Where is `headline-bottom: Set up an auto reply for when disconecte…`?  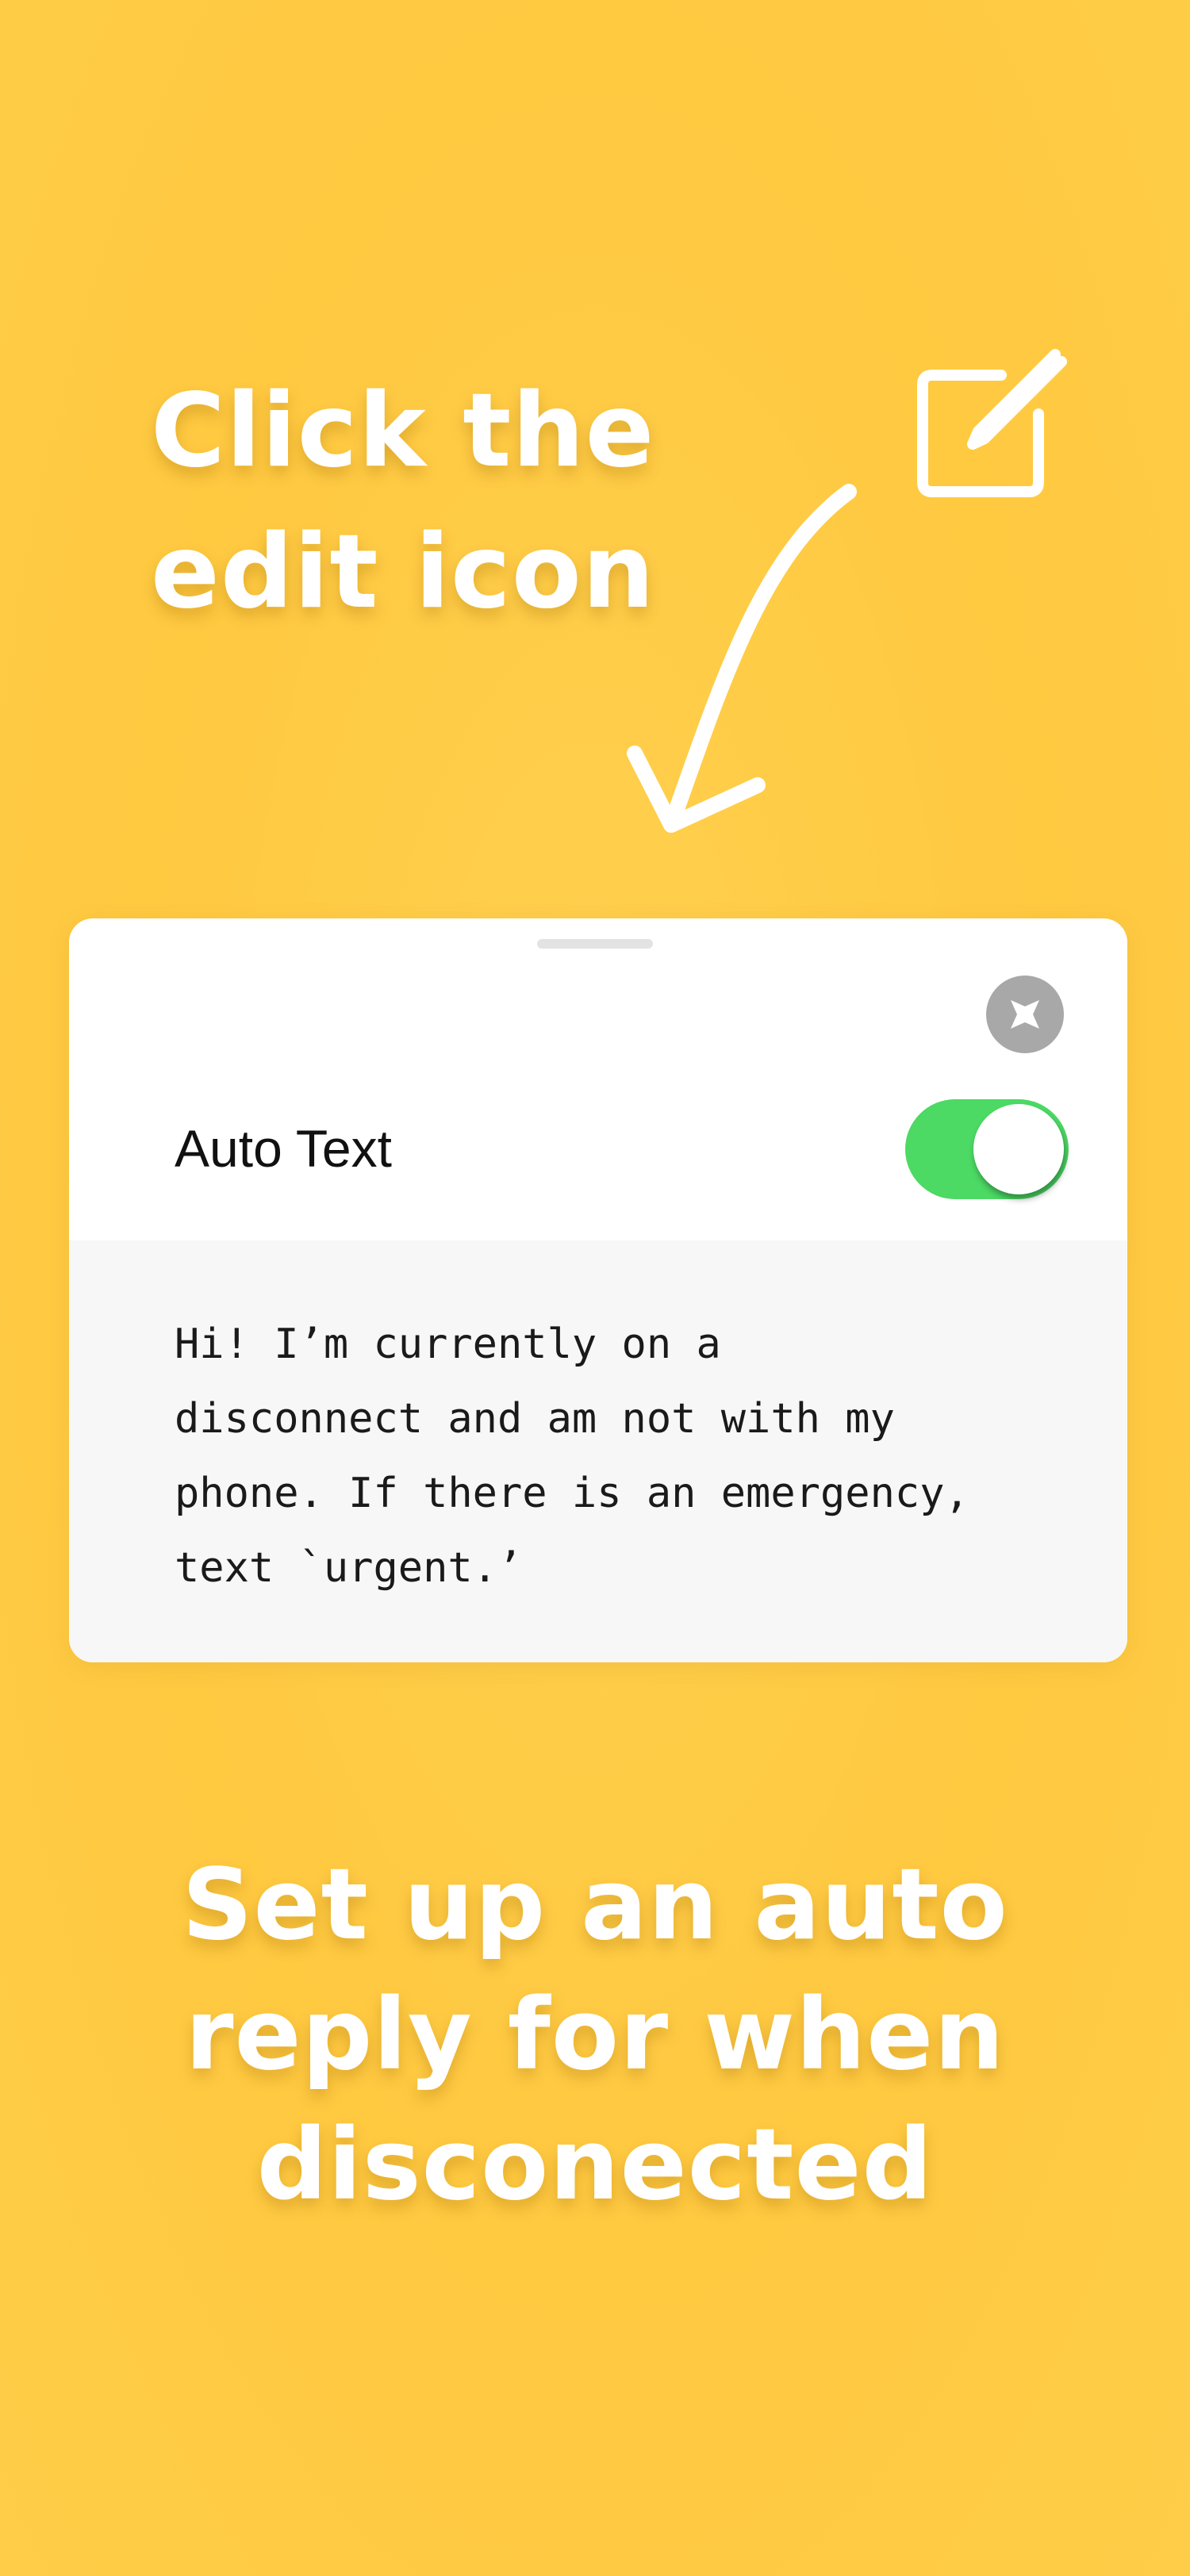 headline-bottom: Set up an auto reply for when disconecte… is located at coordinates (595, 2035).